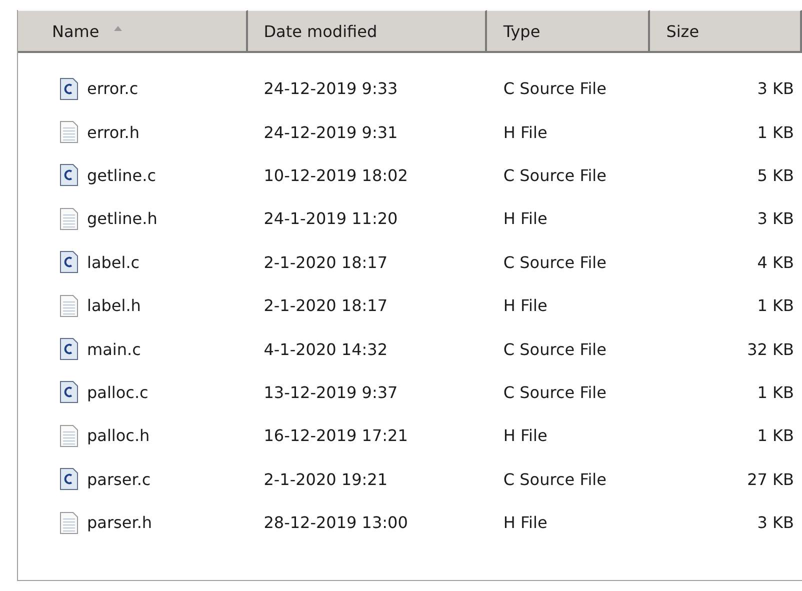 Image resolution: width=802 pixels, height=591 pixels. Describe the element at coordinates (114, 306) in the screenshot. I see `file-name: label.h` at that location.